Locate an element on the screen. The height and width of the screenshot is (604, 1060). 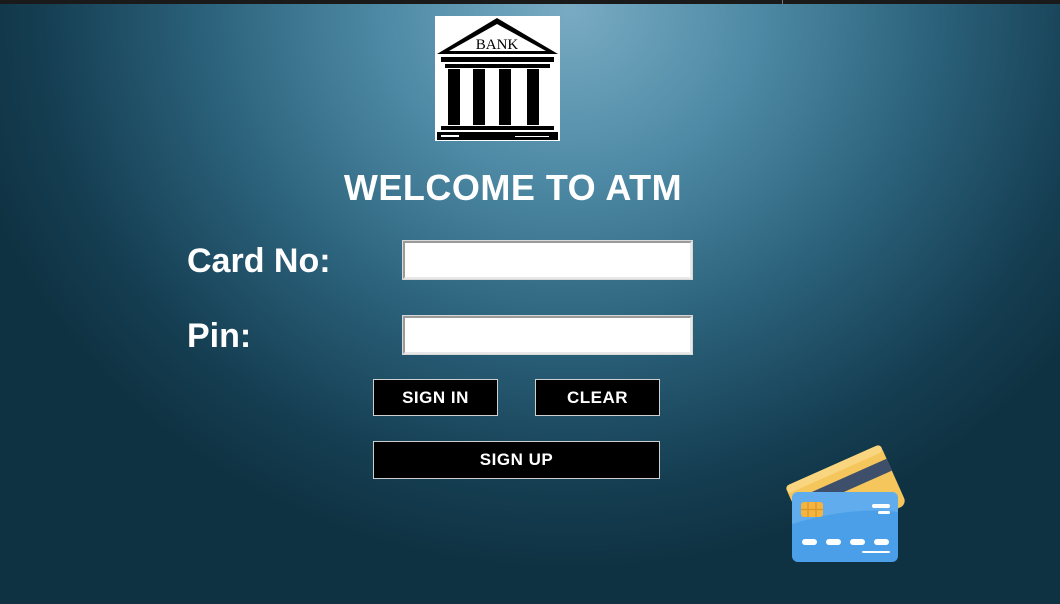
sign-up-button: SIGN UP is located at coordinates (516, 460).